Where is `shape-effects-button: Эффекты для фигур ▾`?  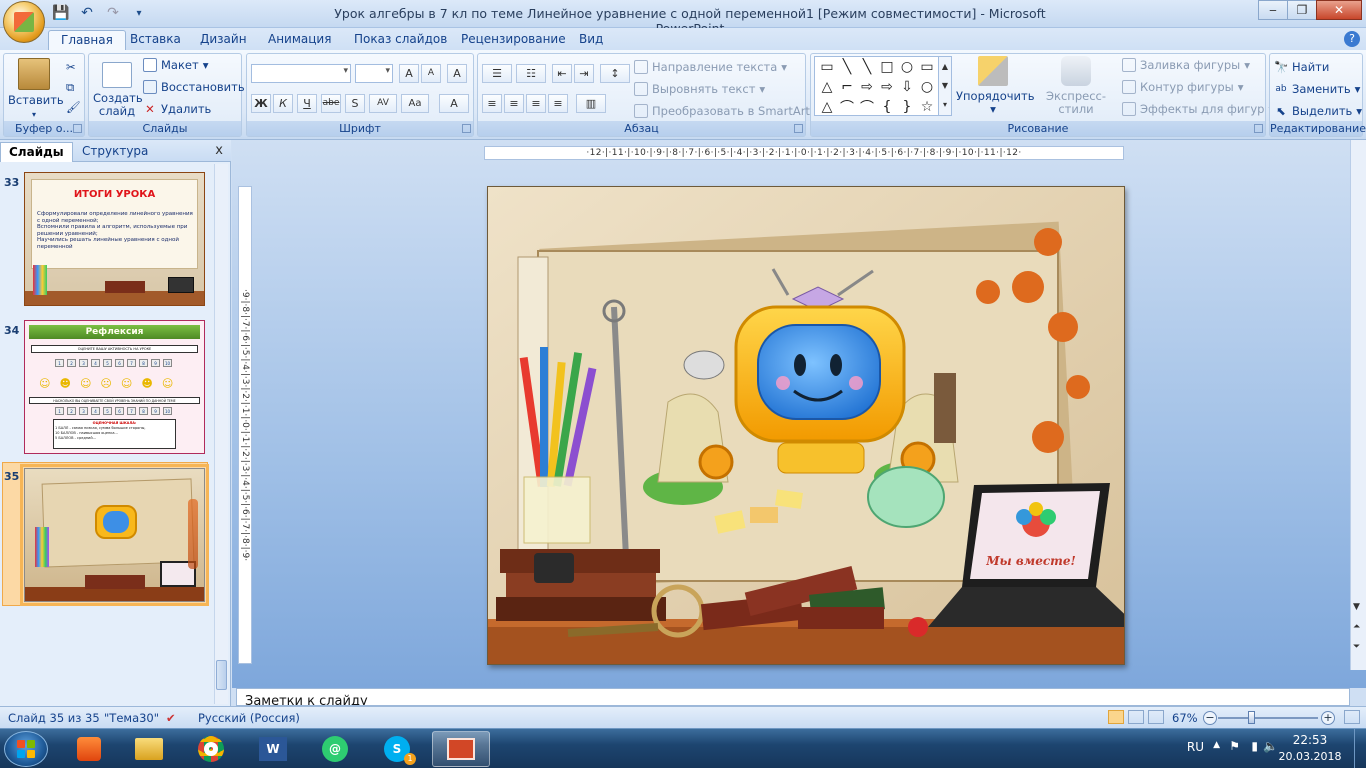
shape-effects-button: Эффекты для фигур ▾ is located at coordinates (1198, 109).